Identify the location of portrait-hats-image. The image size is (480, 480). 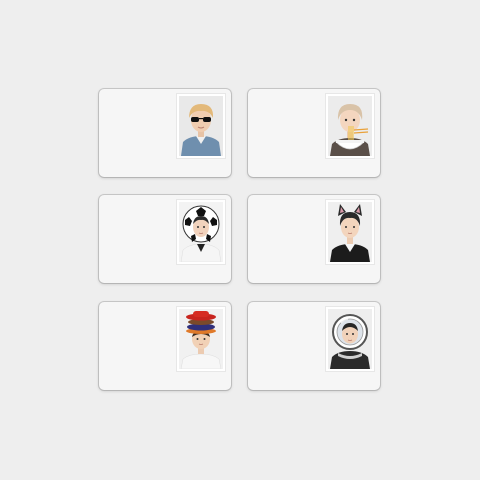
(201, 339).